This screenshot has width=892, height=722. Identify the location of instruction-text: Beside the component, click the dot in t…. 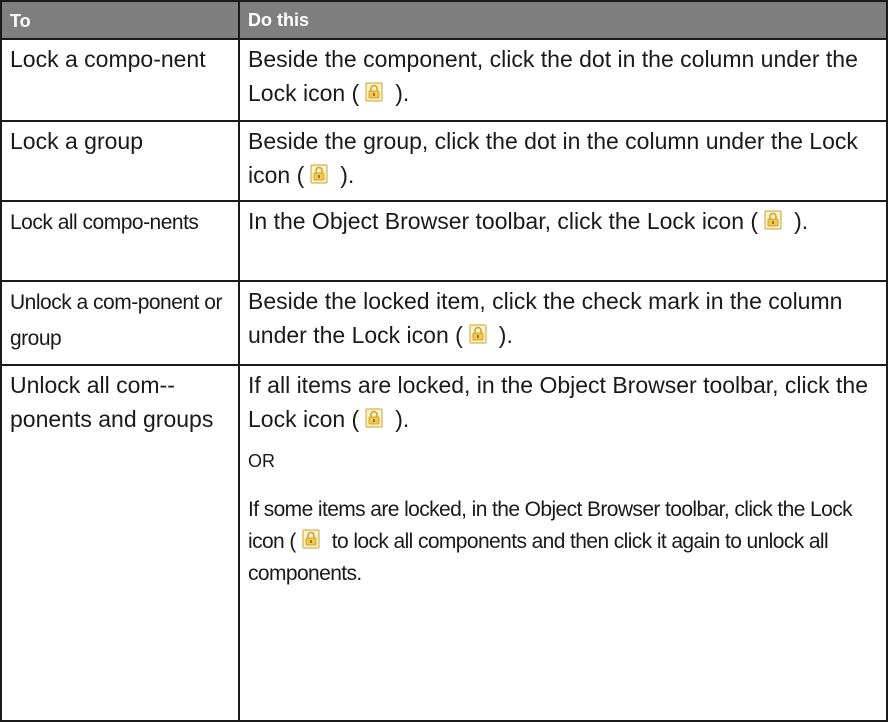
(563, 76).